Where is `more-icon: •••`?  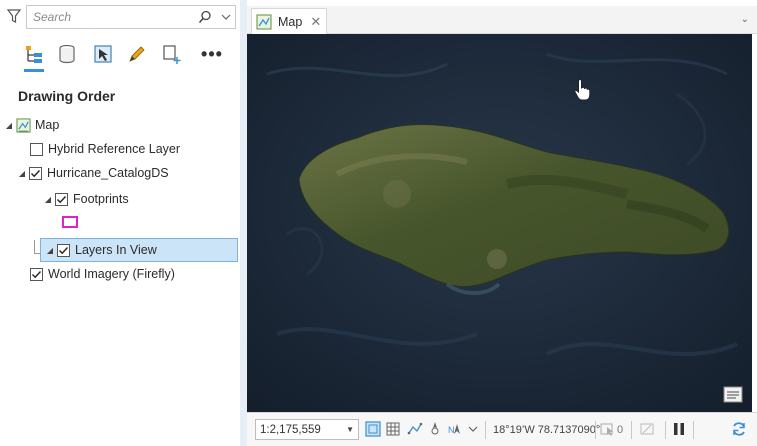
more-icon: ••• is located at coordinates (212, 54).